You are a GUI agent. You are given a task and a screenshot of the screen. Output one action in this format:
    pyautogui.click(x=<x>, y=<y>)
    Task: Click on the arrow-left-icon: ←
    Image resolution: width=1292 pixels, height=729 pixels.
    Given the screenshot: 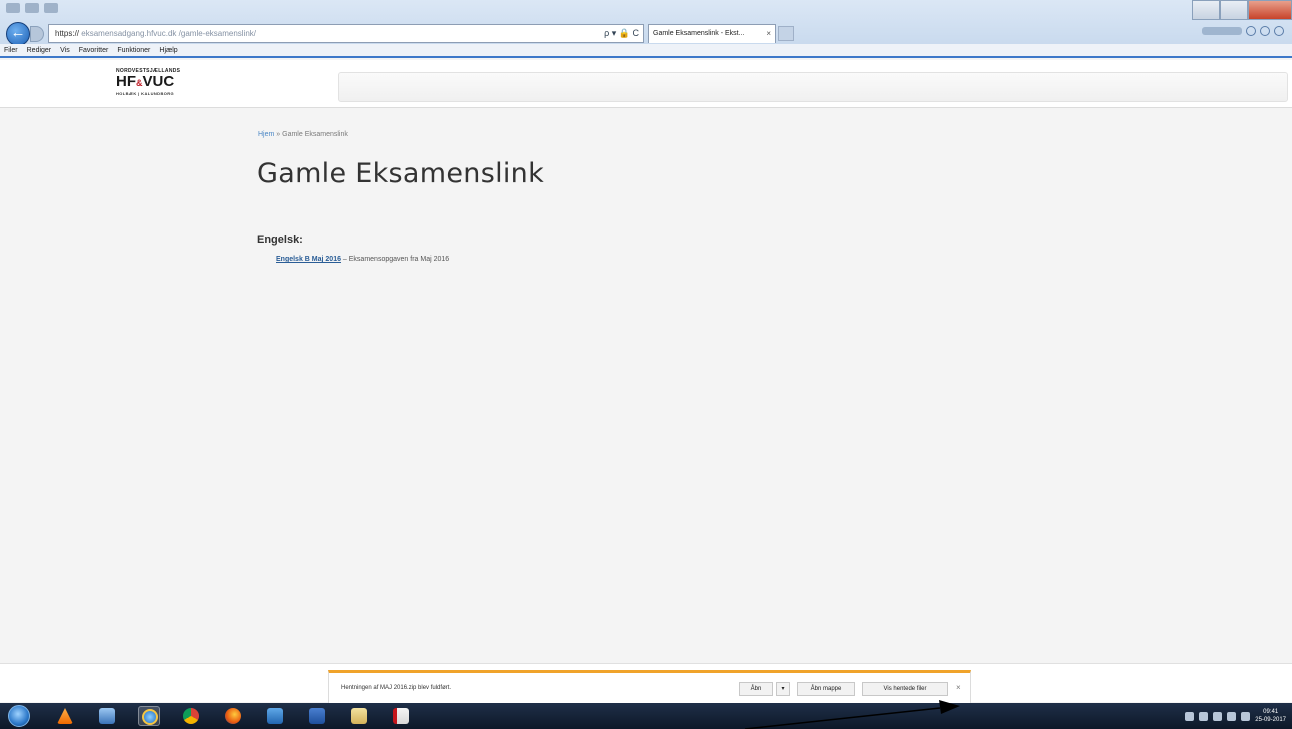 What is the action you would take?
    pyautogui.click(x=18, y=32)
    